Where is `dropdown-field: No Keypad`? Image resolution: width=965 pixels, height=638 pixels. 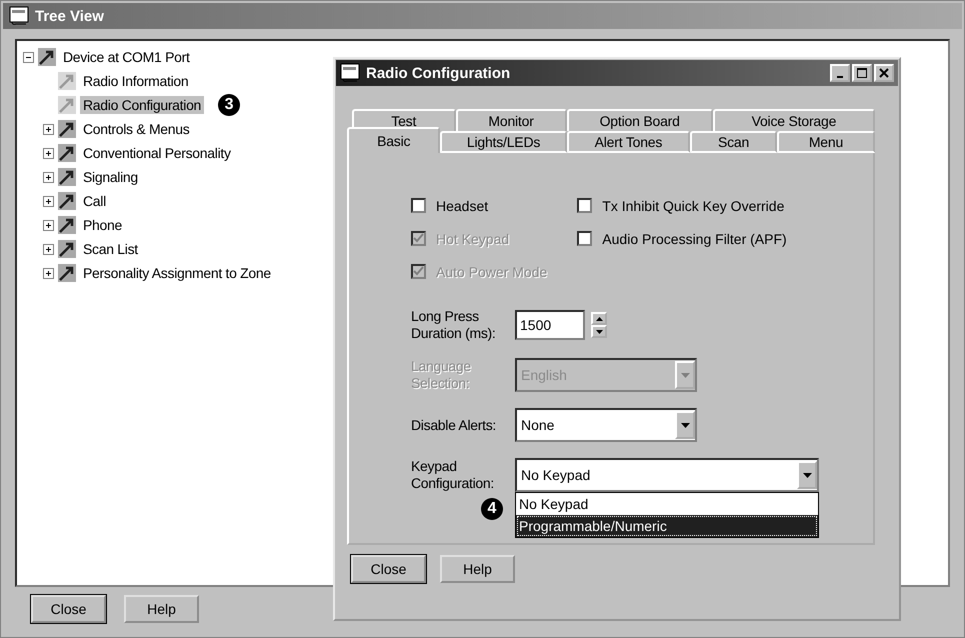
dropdown-field: No Keypad is located at coordinates (667, 475).